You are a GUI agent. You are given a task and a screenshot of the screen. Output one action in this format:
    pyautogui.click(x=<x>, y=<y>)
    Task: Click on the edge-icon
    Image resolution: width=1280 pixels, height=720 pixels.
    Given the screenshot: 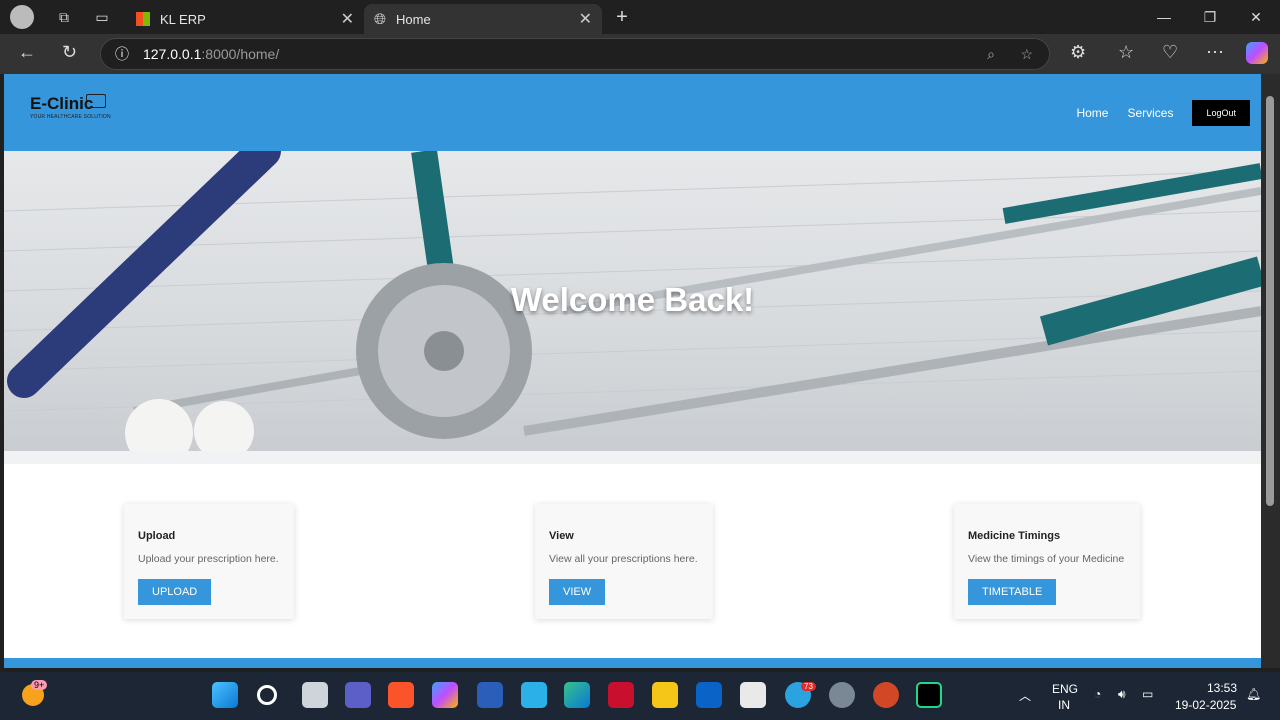 What is the action you would take?
    pyautogui.click(x=577, y=695)
    